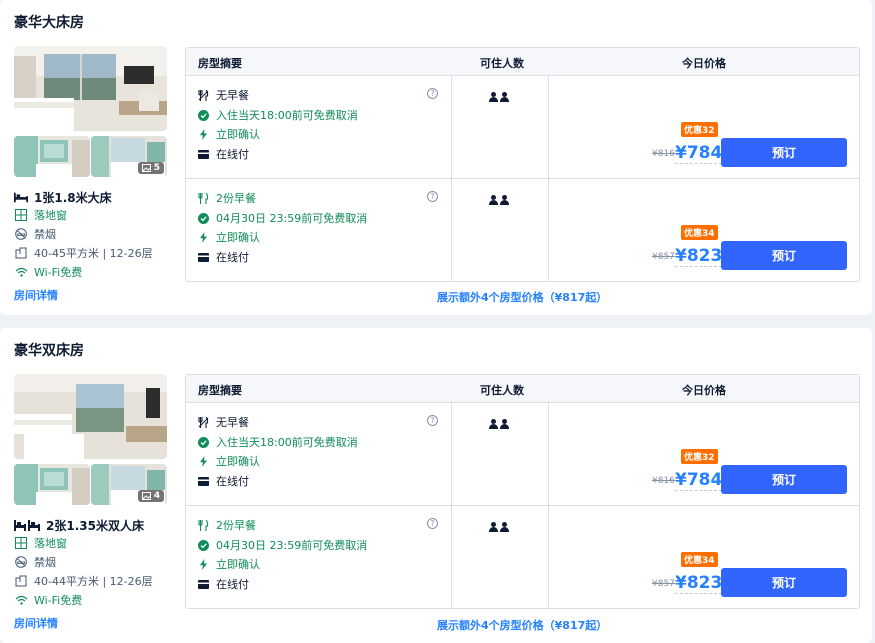 The width and height of the screenshot is (875, 643). What do you see at coordinates (27, 526) in the screenshot?
I see `twin-bed-icon` at bounding box center [27, 526].